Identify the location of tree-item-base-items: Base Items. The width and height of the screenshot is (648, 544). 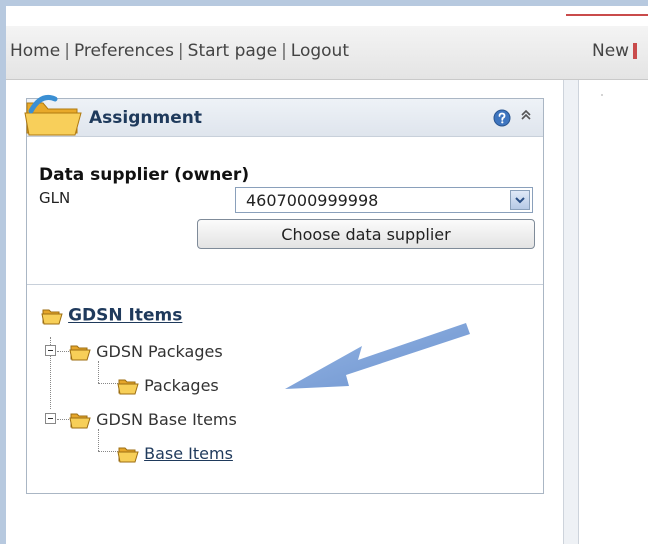
(175, 453).